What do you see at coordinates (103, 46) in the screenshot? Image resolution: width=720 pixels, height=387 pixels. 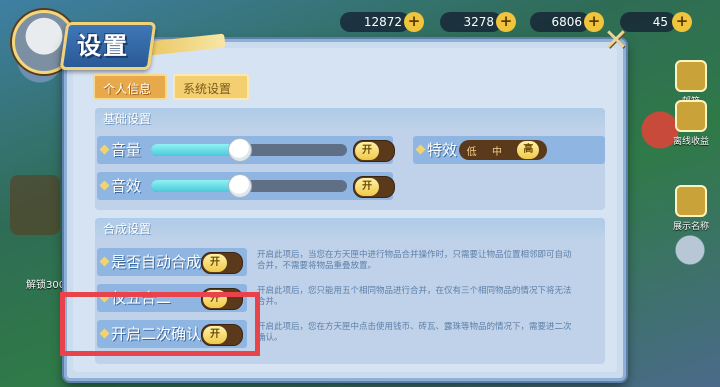 I see `dialog-title: 设置` at bounding box center [103, 46].